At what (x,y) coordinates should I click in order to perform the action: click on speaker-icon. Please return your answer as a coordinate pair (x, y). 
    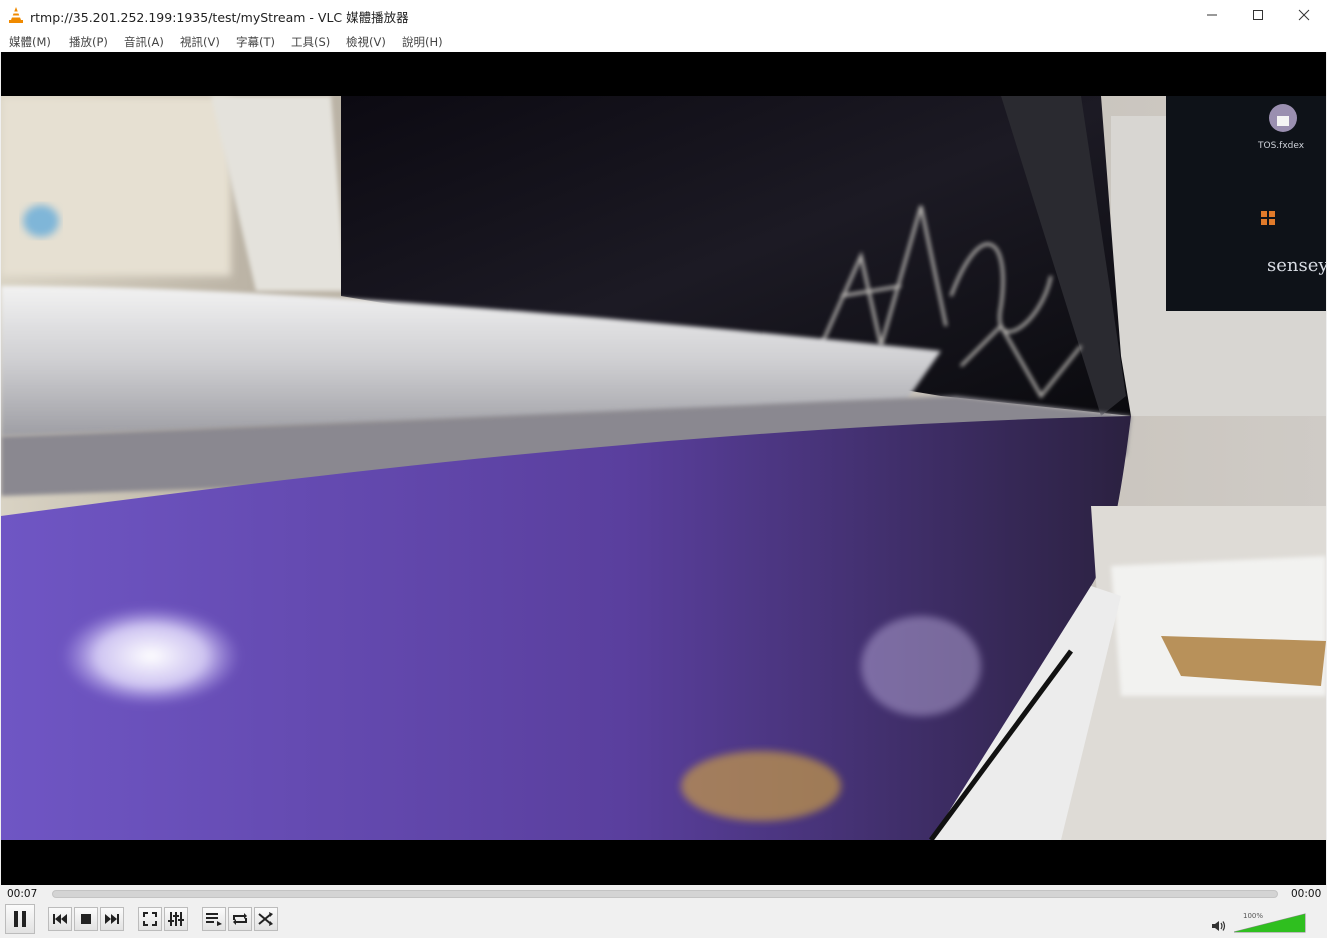
    Looking at the image, I should click on (1219, 926).